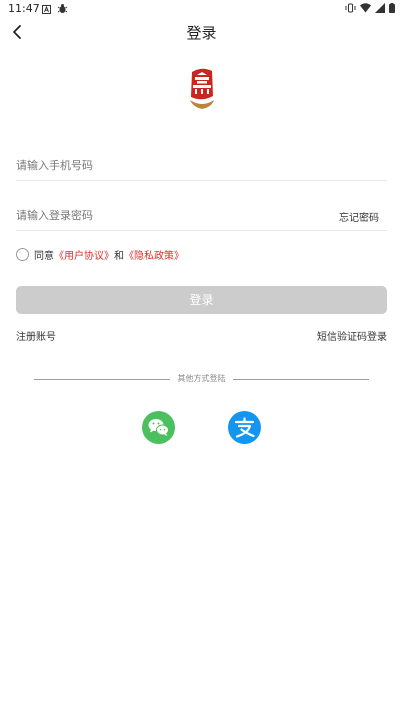  I want to click on agreement-row: 同意 《用户协议》 和 《隐私政策》, so click(100, 254).